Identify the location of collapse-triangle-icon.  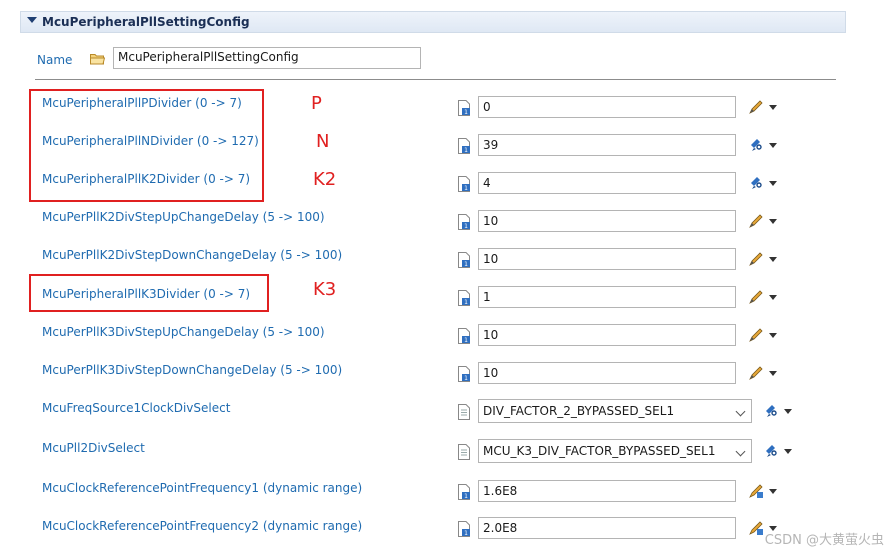
(32, 20).